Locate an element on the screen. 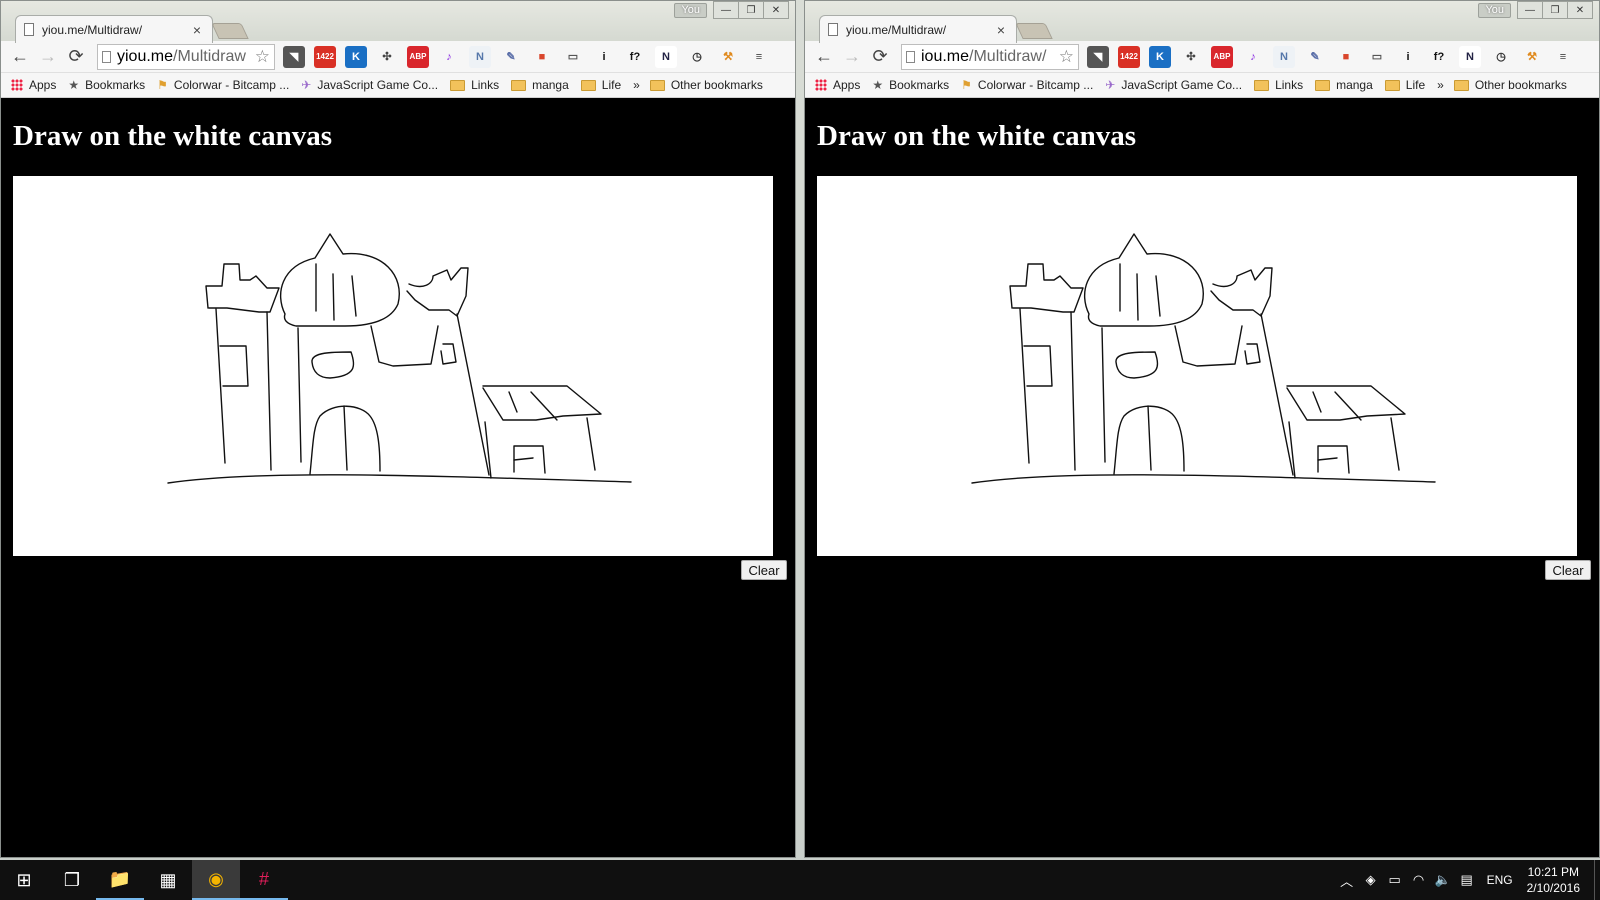 The image size is (1600, 900). notification-icon: ▤ is located at coordinates (1467, 880).